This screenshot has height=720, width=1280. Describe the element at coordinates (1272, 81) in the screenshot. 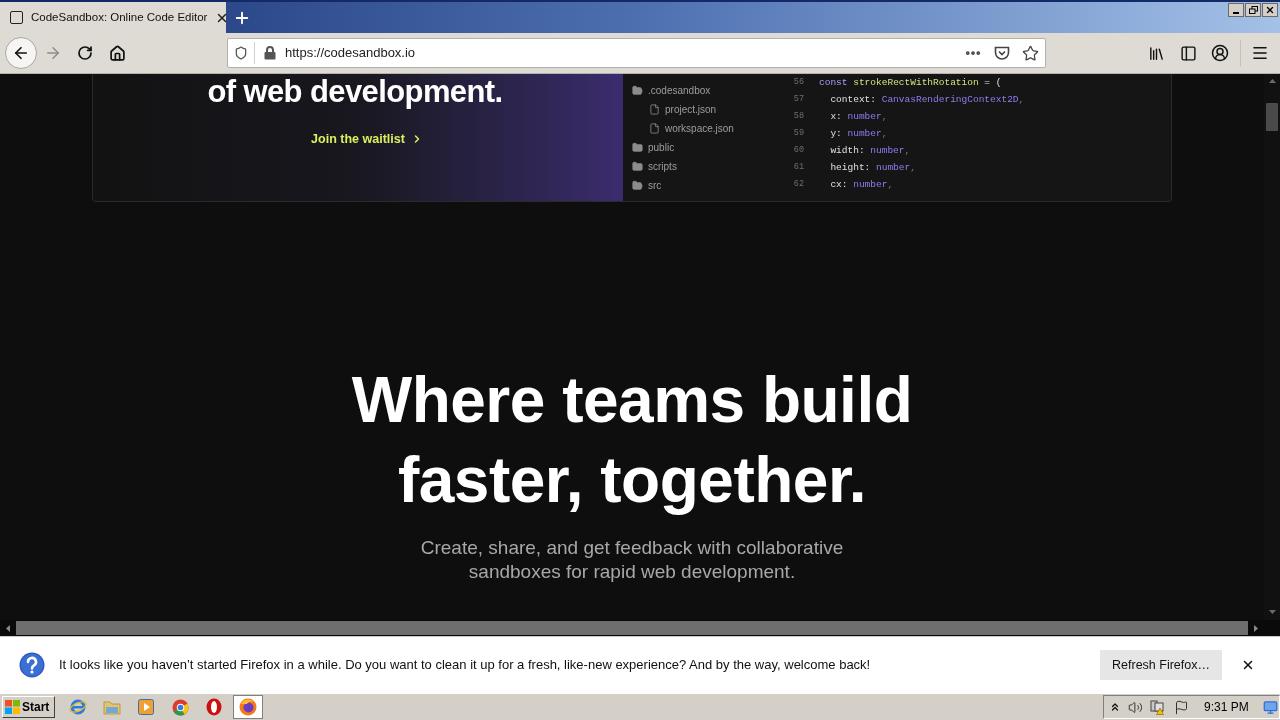

I see `scroll-up-icon` at that location.